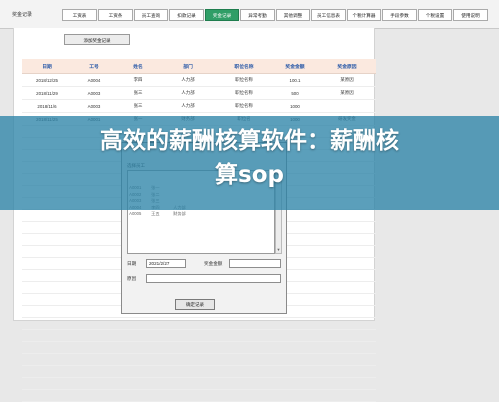  Describe the element at coordinates (328, 15) in the screenshot. I see `tab-employee-info: 员工信息表` at that location.